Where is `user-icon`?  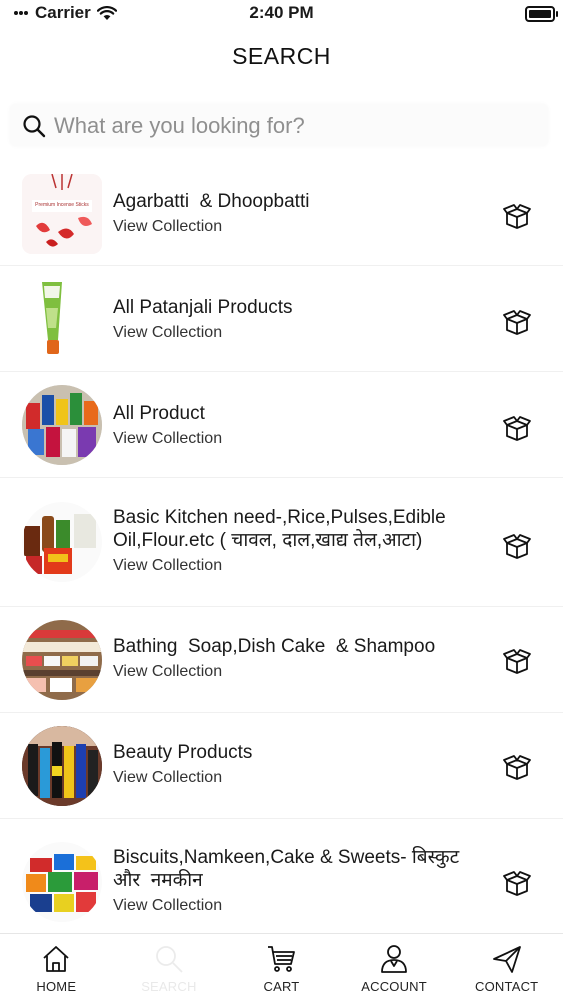 user-icon is located at coordinates (394, 959).